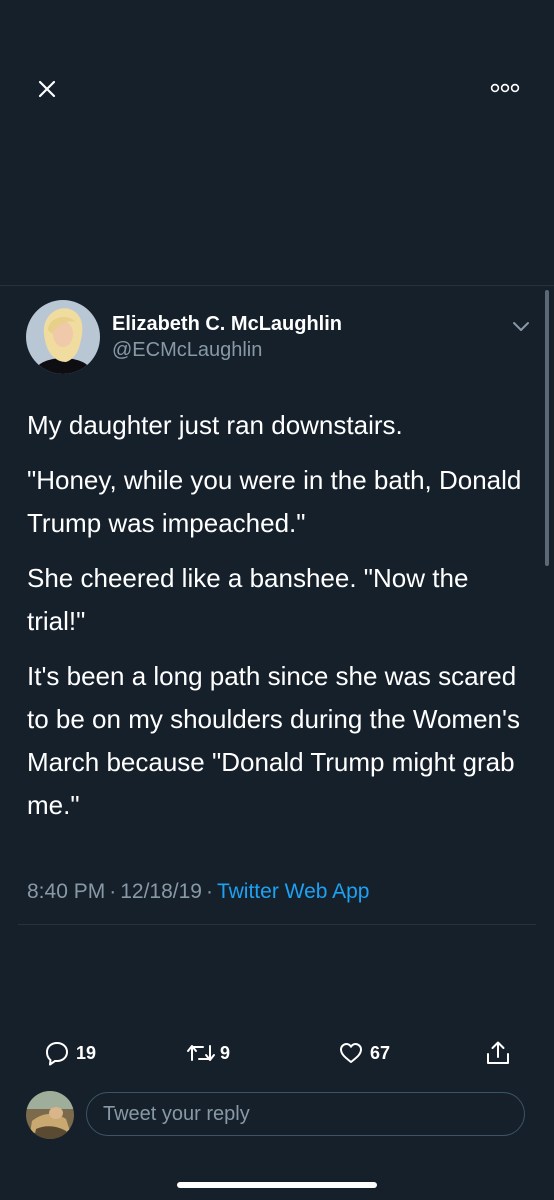 Image resolution: width=554 pixels, height=1200 pixels. What do you see at coordinates (176, 1114) in the screenshot?
I see `reply-placeholder: Tweet your reply` at bounding box center [176, 1114].